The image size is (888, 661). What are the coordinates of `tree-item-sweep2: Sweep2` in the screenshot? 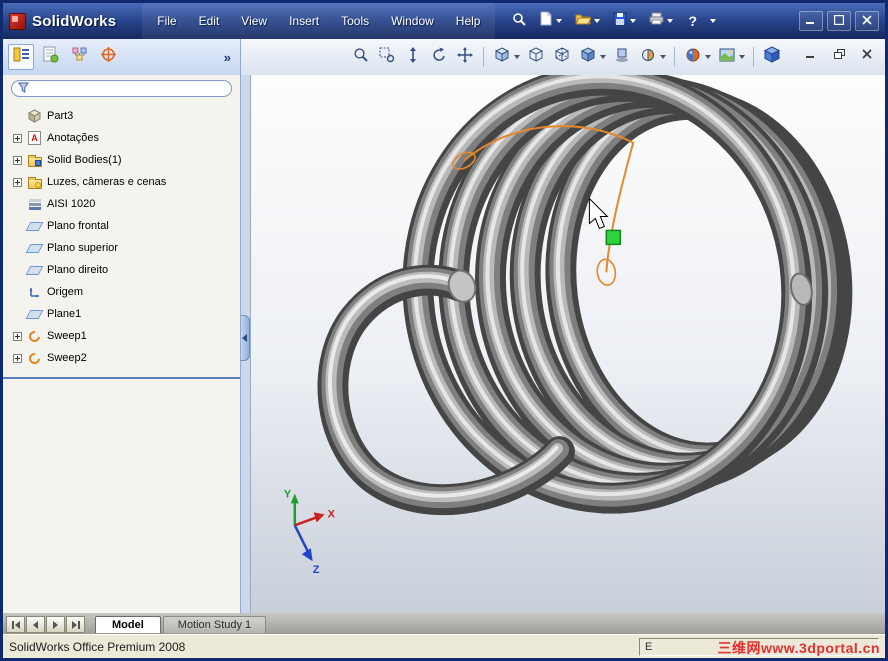 It's located at (121, 358).